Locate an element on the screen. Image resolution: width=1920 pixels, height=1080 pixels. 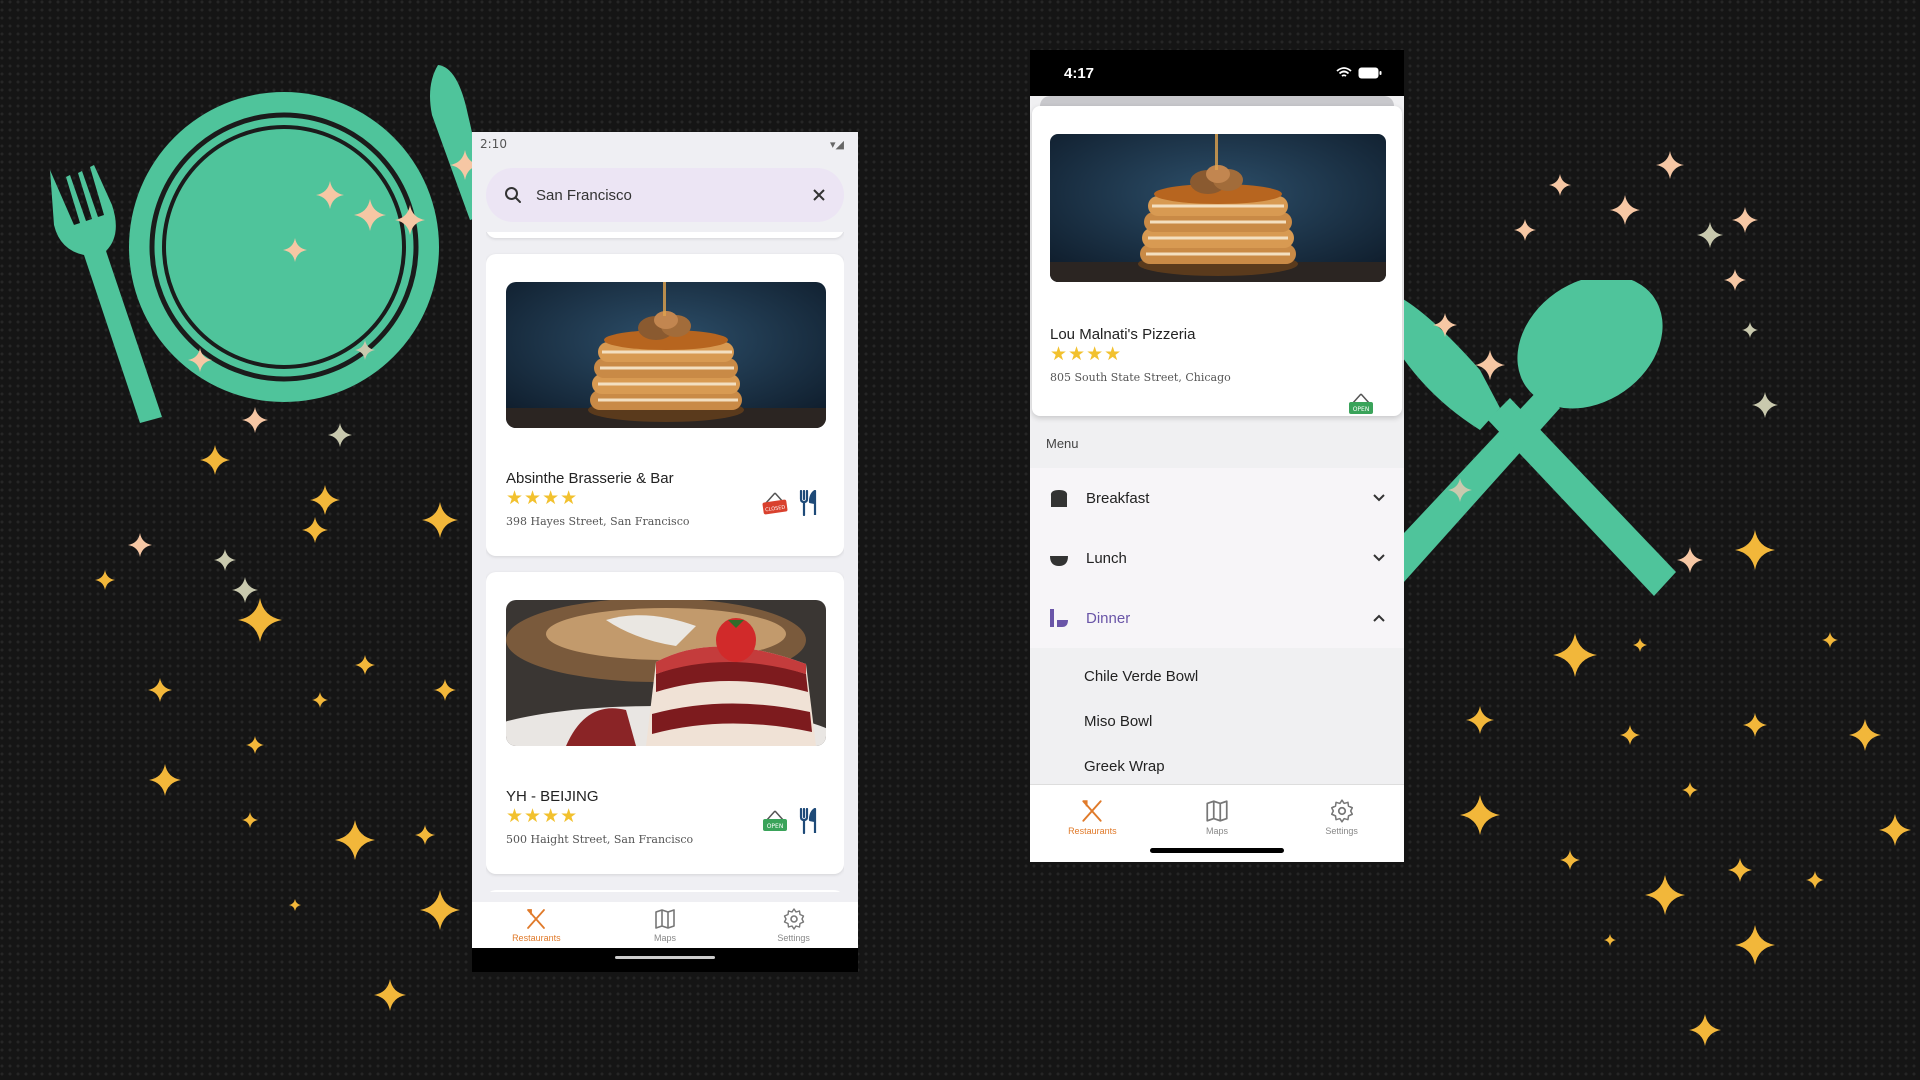
rating-stars: ★★★★ is located at coordinates (1086, 354).